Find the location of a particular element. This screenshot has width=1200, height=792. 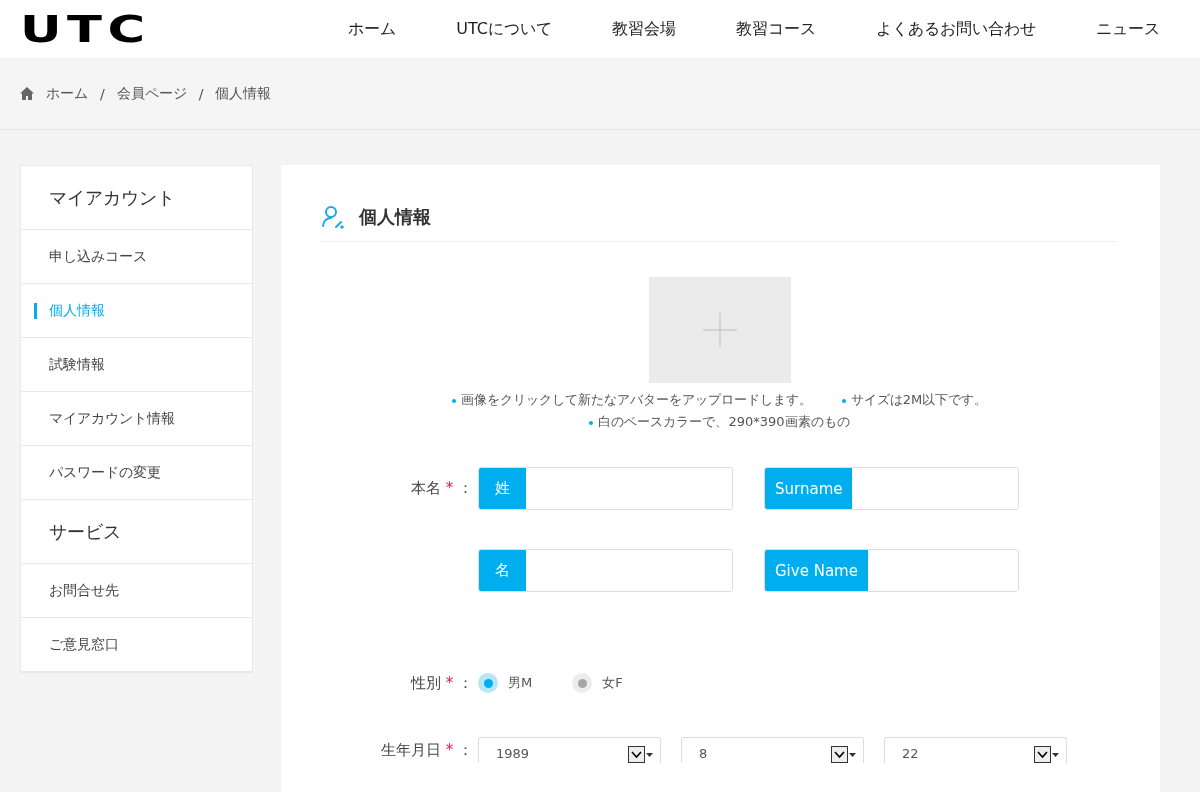

select-field: 8 is located at coordinates (772, 750).